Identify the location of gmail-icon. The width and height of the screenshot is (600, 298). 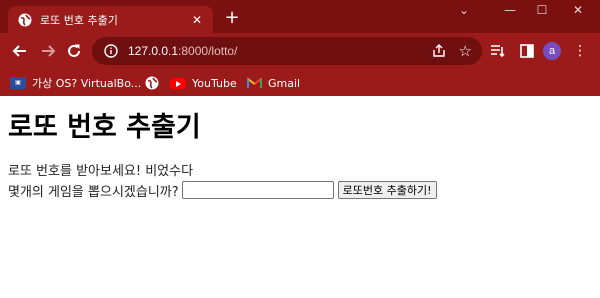
(254, 83).